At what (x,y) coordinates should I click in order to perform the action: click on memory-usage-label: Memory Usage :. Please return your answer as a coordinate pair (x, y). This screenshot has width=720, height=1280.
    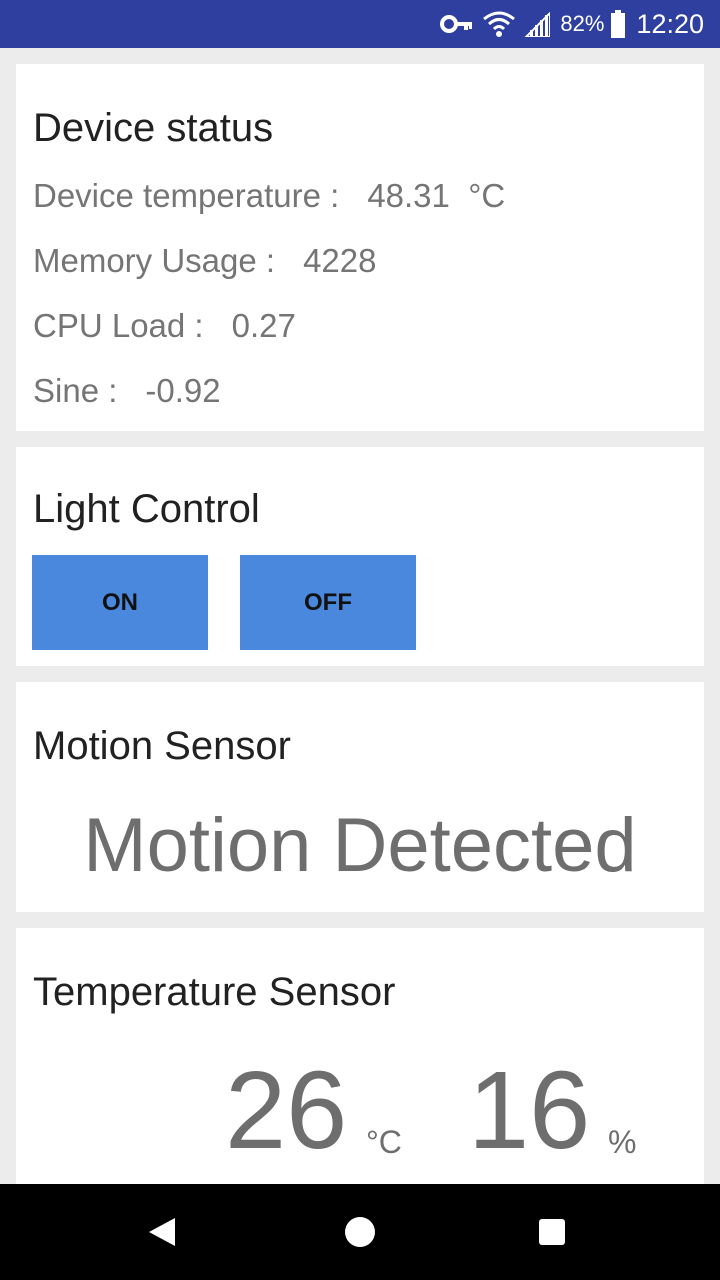
    Looking at the image, I should click on (154, 260).